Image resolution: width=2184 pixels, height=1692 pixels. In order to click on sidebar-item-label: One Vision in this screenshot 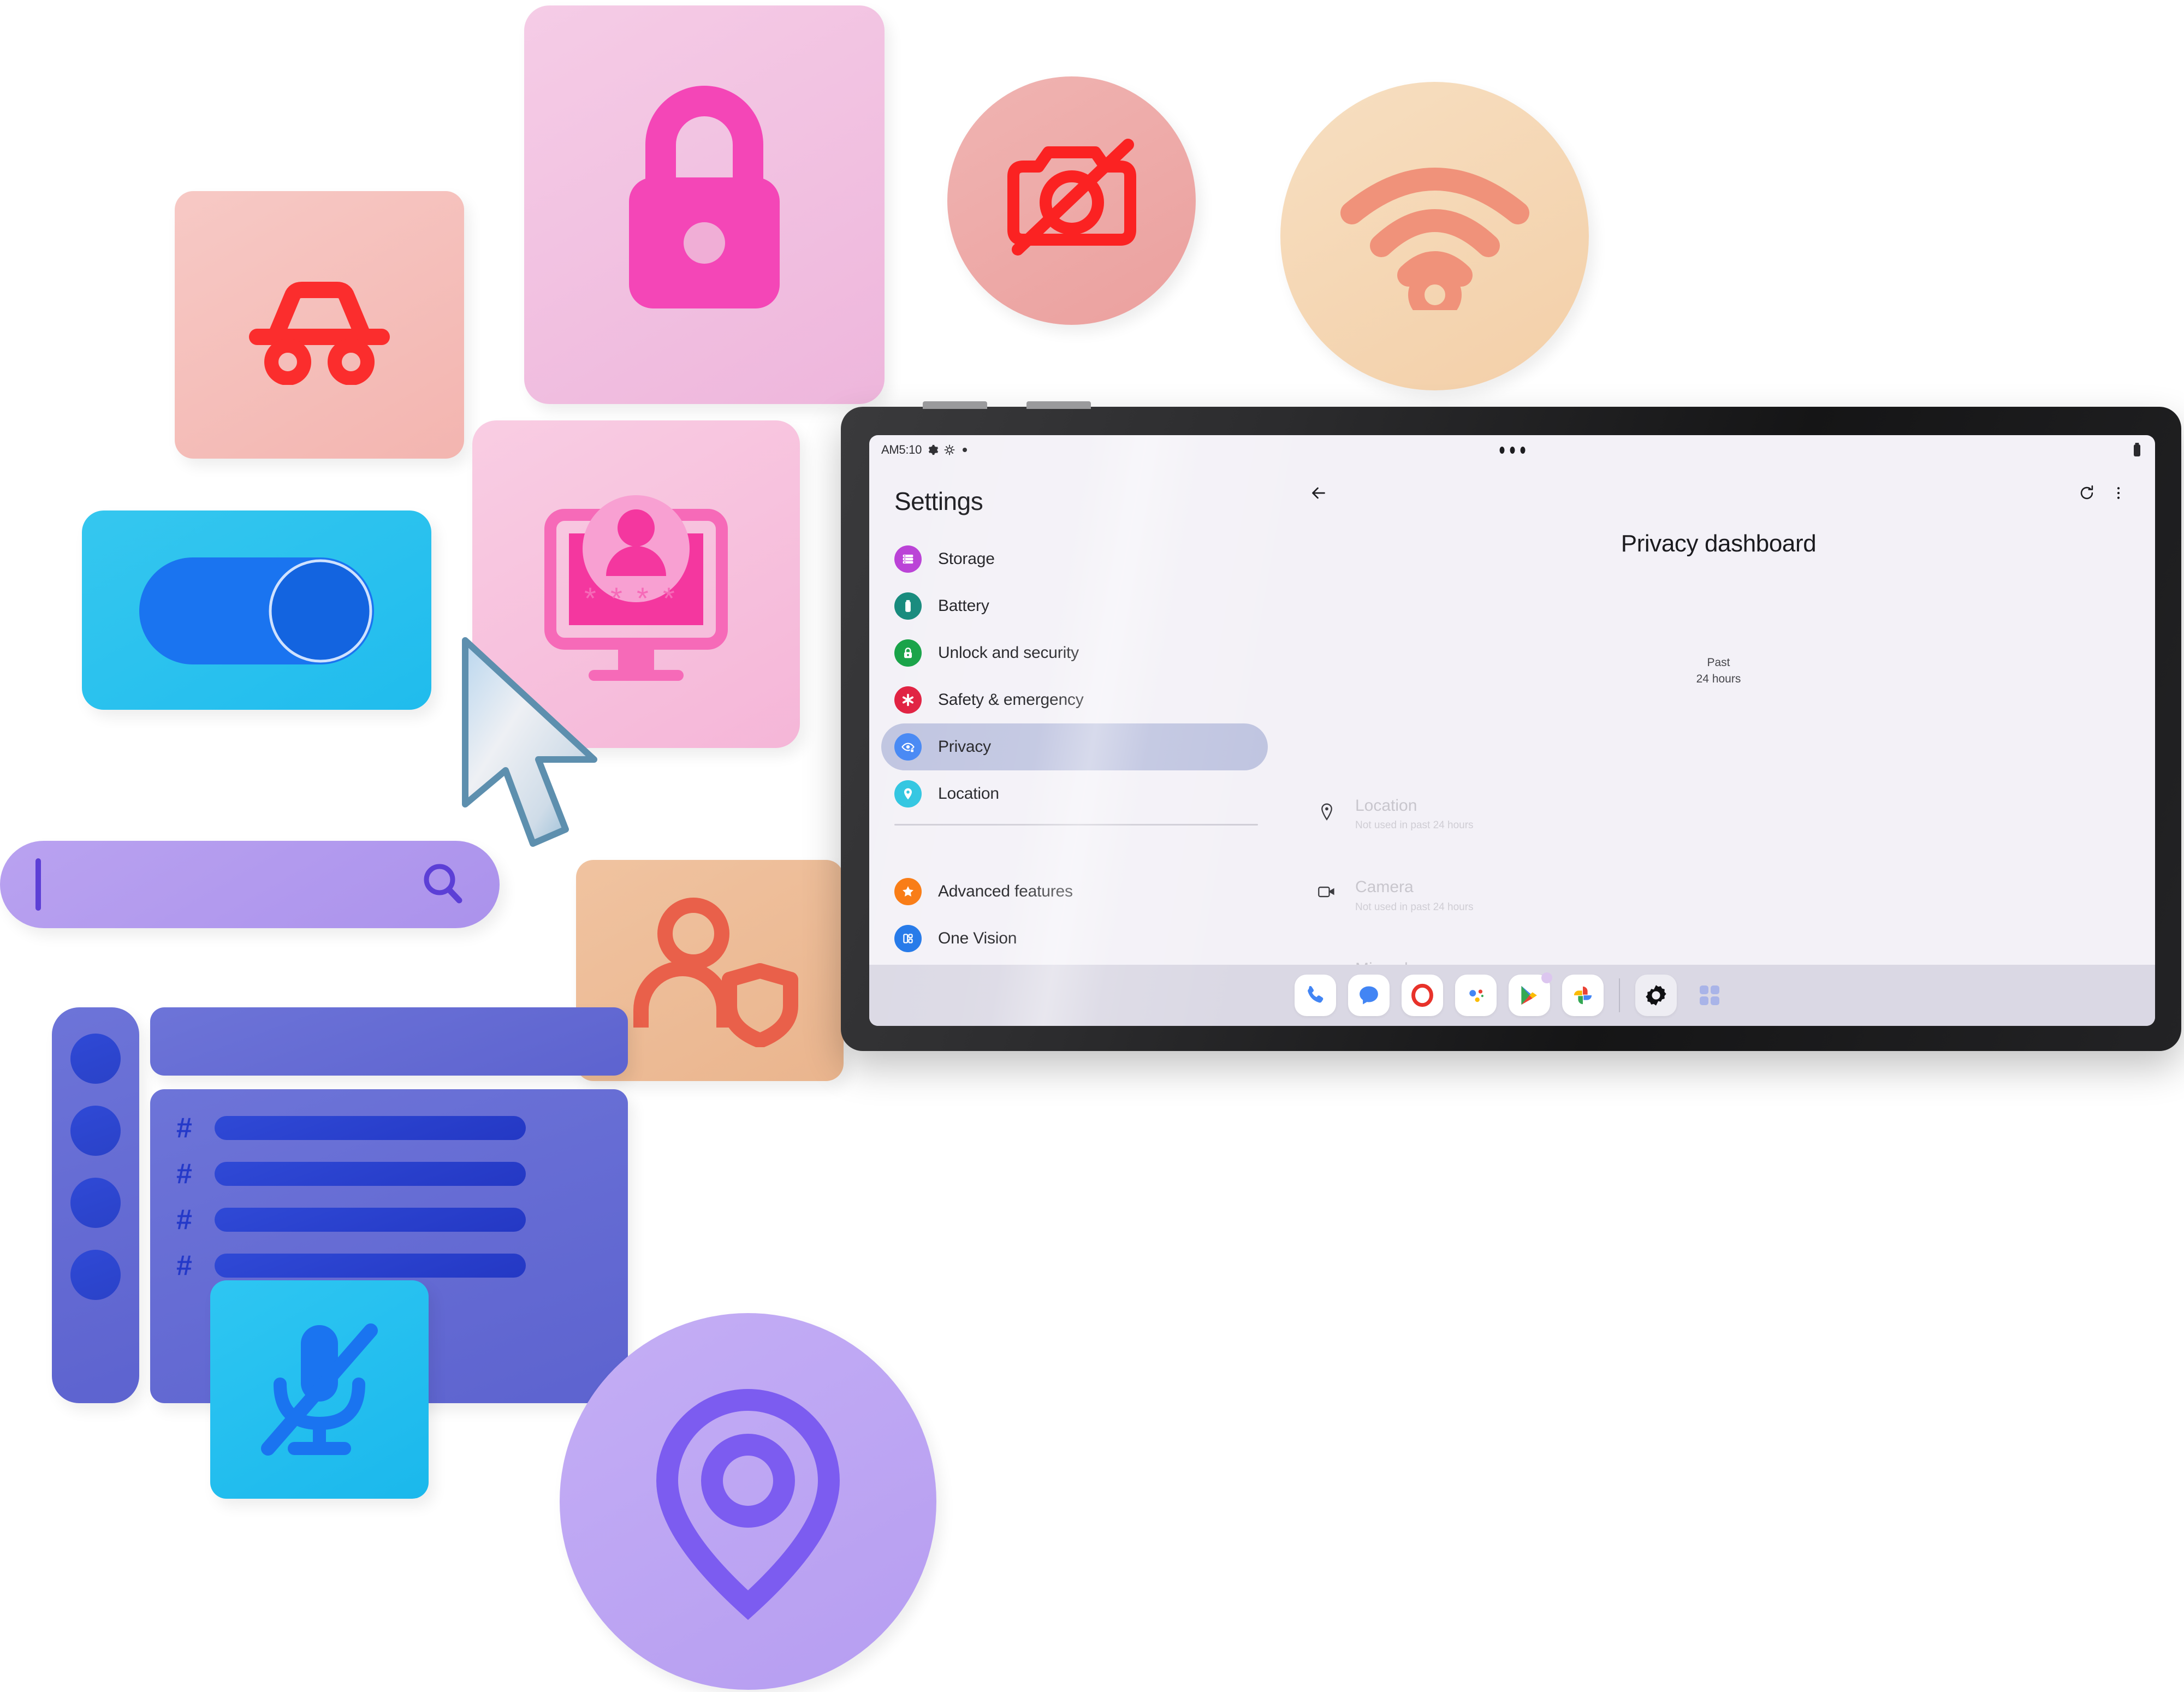, I will do `click(977, 938)`.